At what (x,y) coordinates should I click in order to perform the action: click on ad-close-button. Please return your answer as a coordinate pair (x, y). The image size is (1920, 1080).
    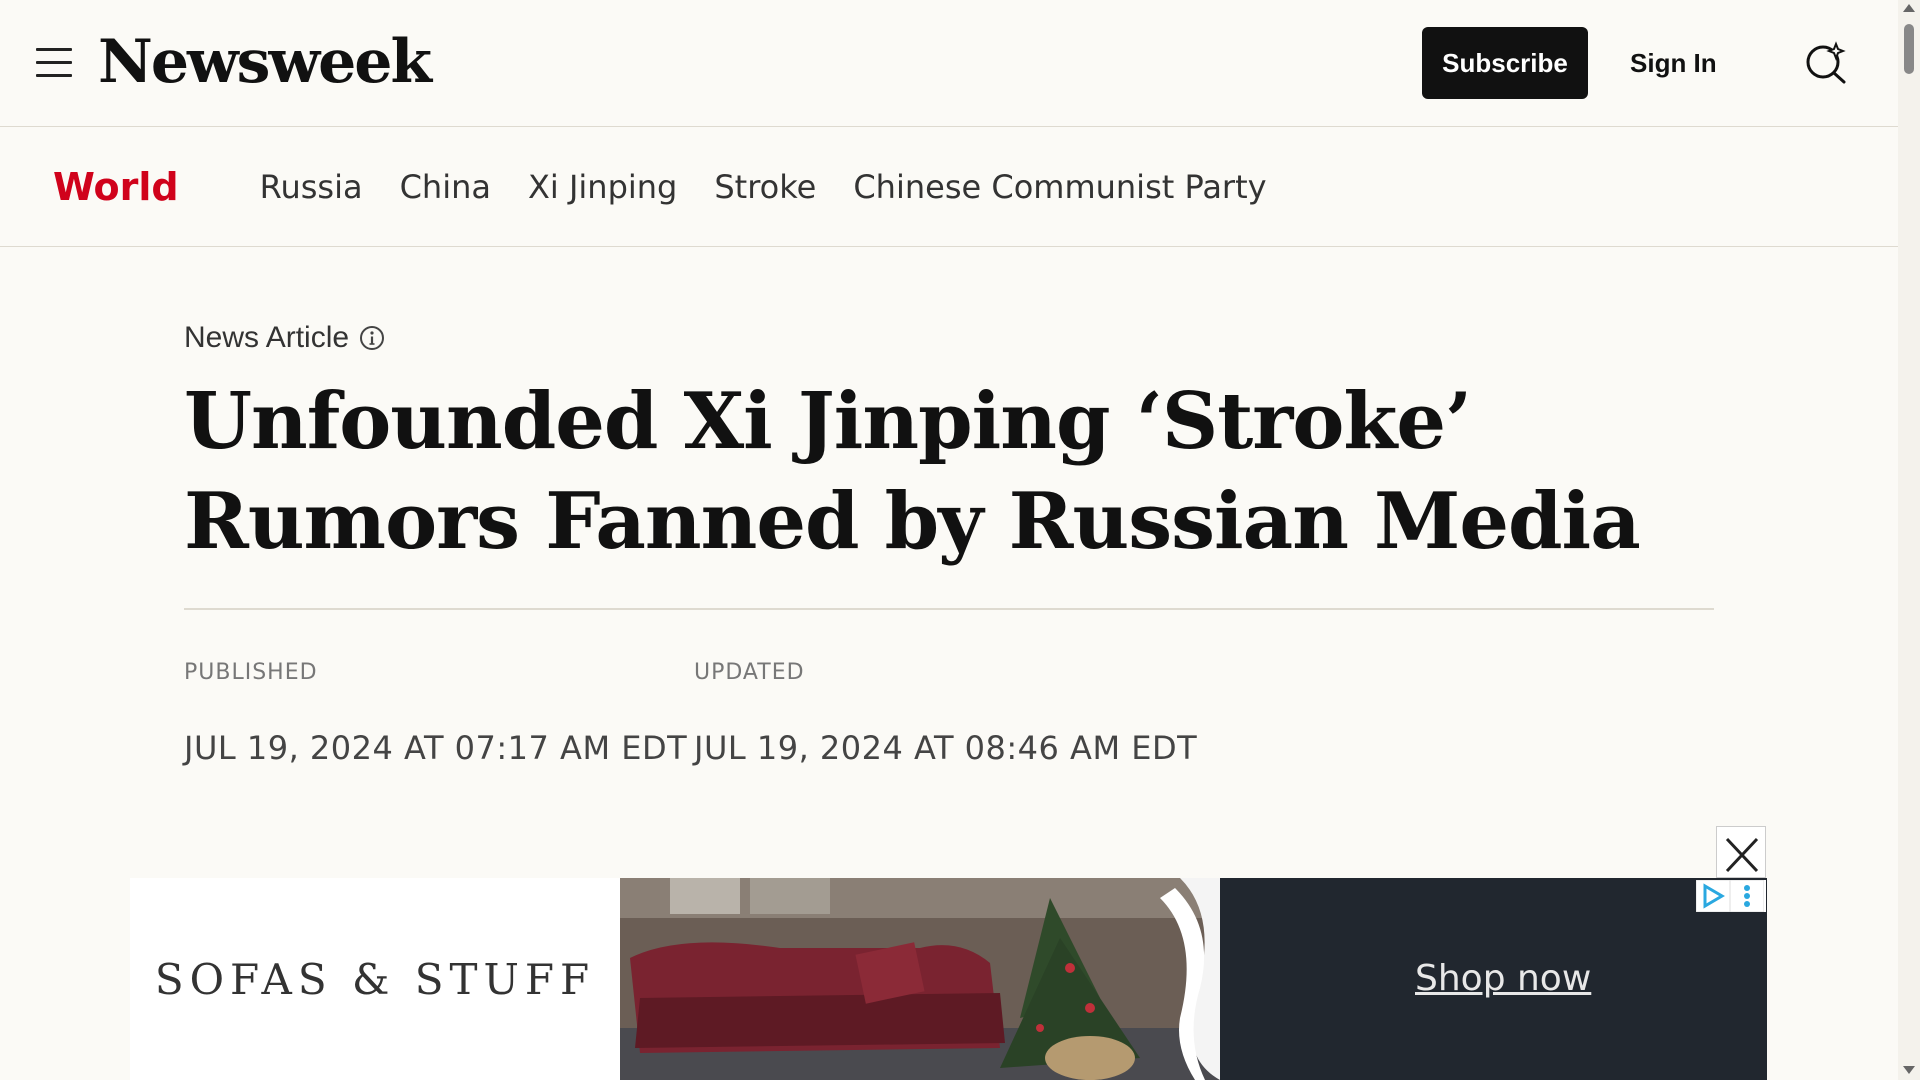
    Looking at the image, I should click on (1741, 852).